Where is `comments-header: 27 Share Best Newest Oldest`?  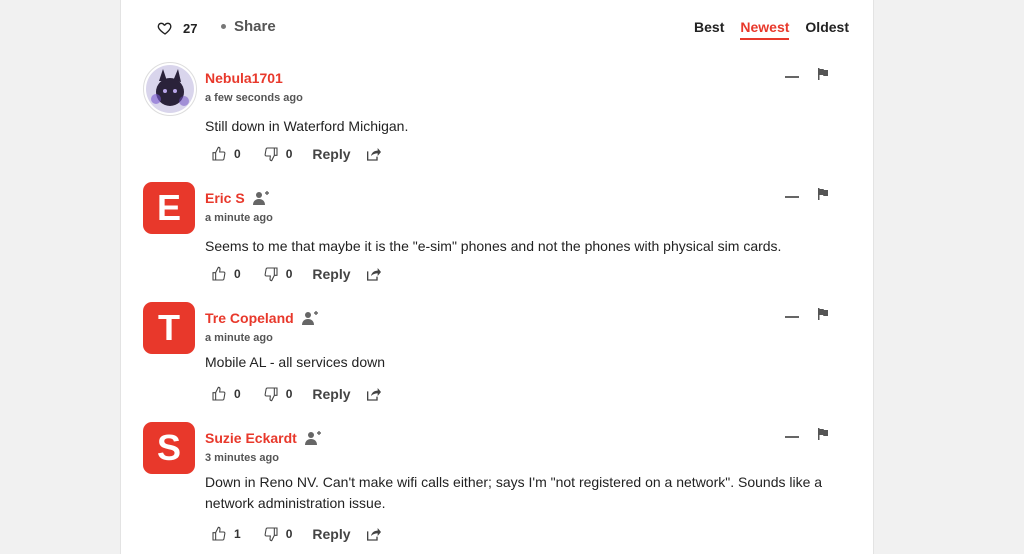 comments-header: 27 Share Best Newest Oldest is located at coordinates (497, 29).